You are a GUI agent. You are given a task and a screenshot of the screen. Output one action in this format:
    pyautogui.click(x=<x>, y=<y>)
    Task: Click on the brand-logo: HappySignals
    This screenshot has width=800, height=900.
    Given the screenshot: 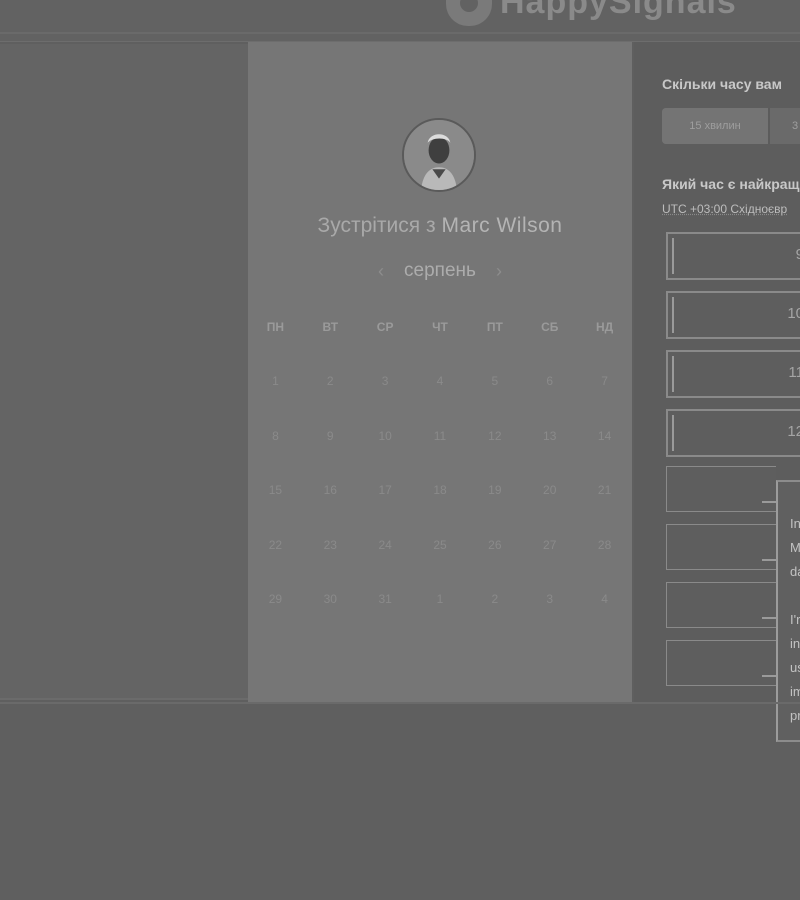 What is the action you would take?
    pyautogui.click(x=591, y=13)
    